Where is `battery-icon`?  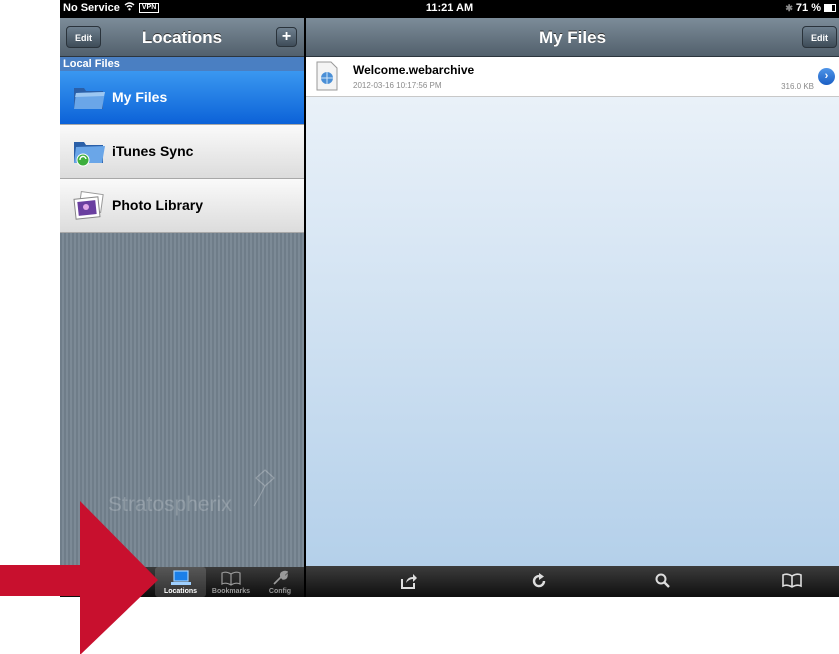 battery-icon is located at coordinates (830, 8).